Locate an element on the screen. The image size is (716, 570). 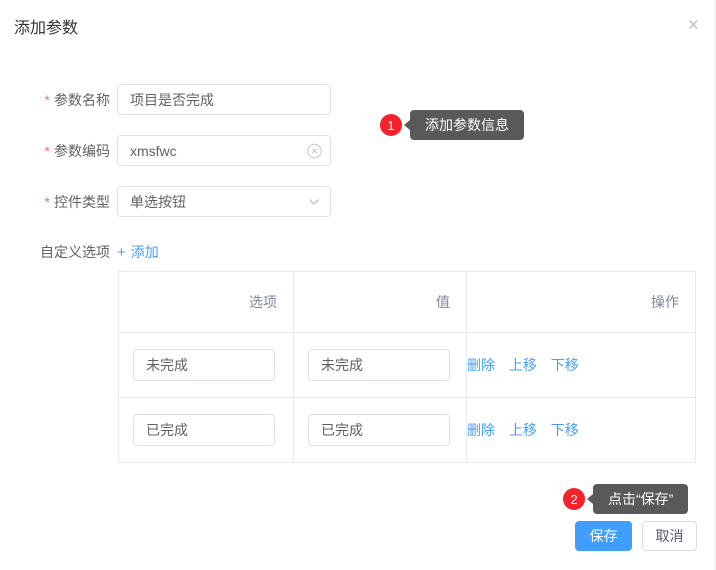
annotation-step-2: 2 点击“保存” is located at coordinates (626, 499).